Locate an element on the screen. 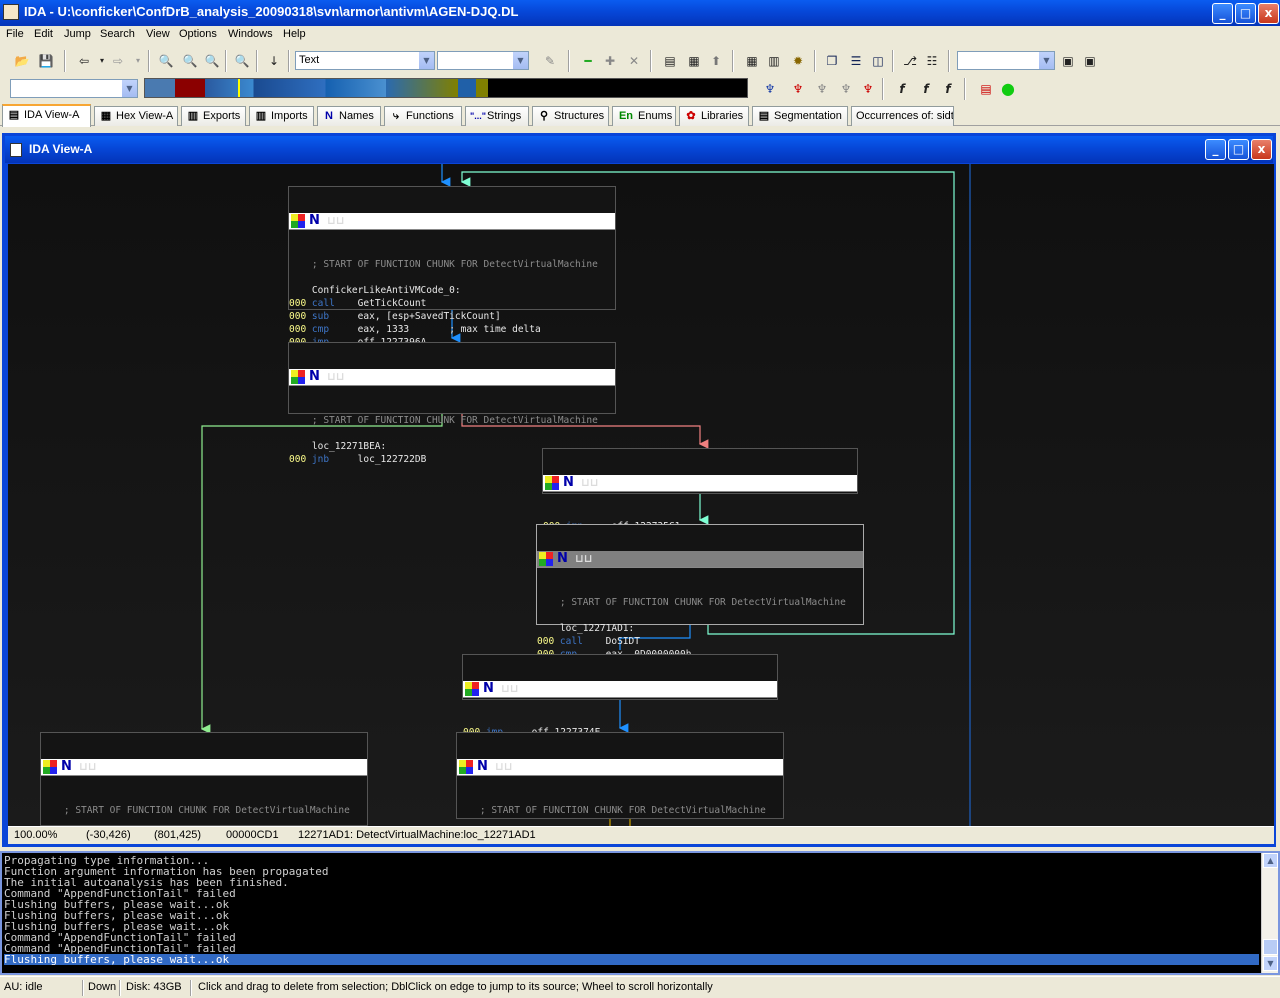  calculator-icon: ▦ is located at coordinates (752, 61).